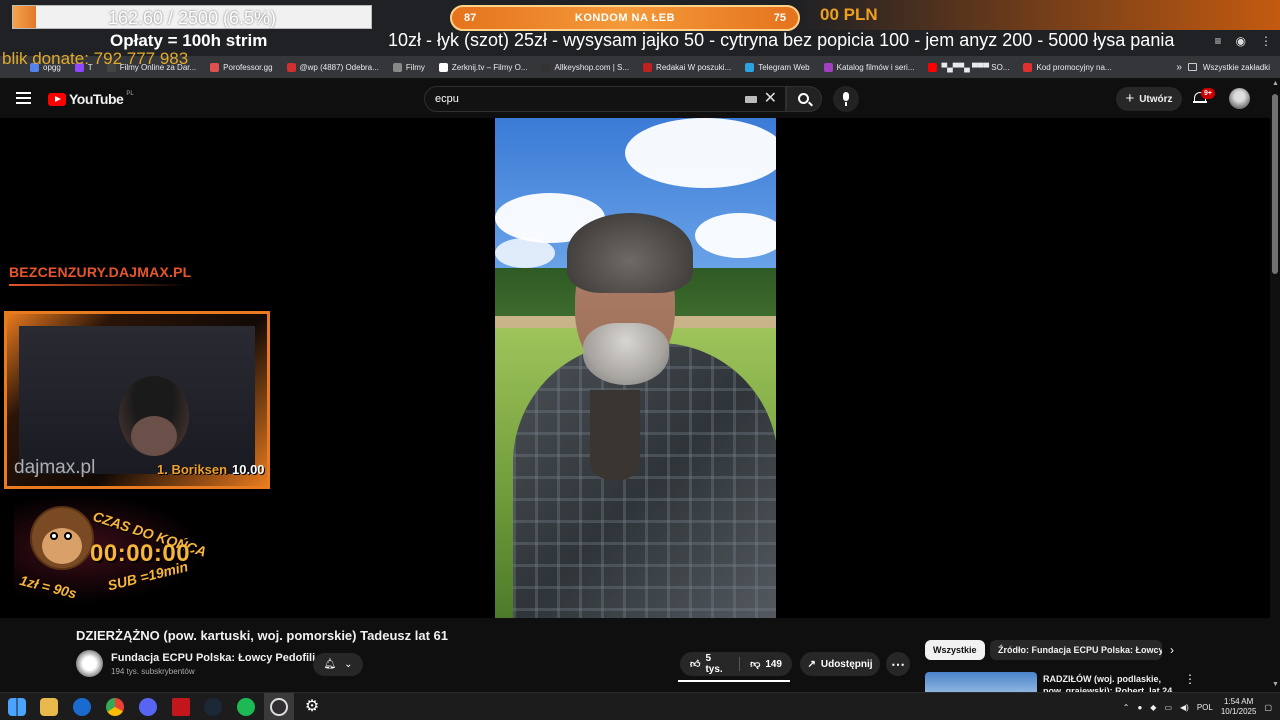 This screenshot has width=1280, height=720. I want to click on person-beard, so click(626, 354).